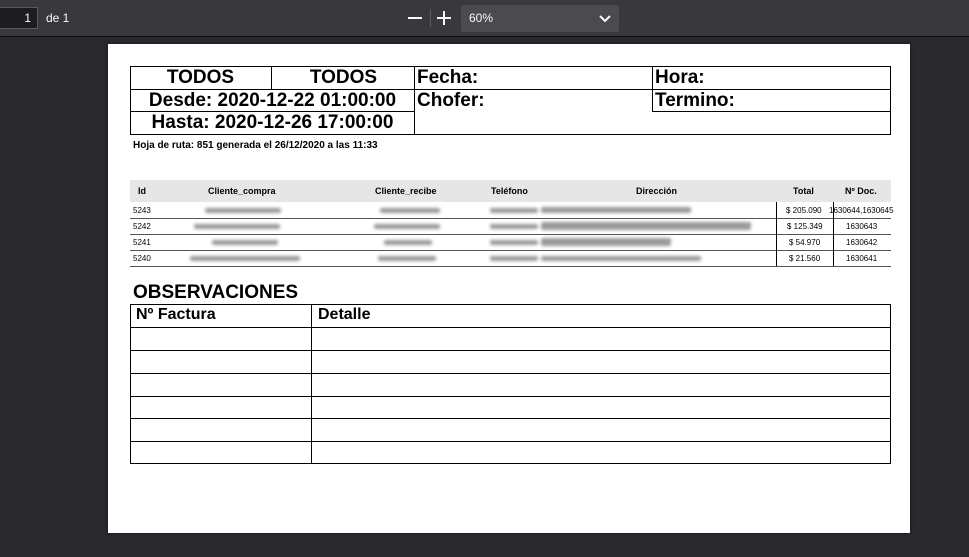  Describe the element at coordinates (861, 191) in the screenshot. I see `col-ndoc: Nº Doc.` at that location.